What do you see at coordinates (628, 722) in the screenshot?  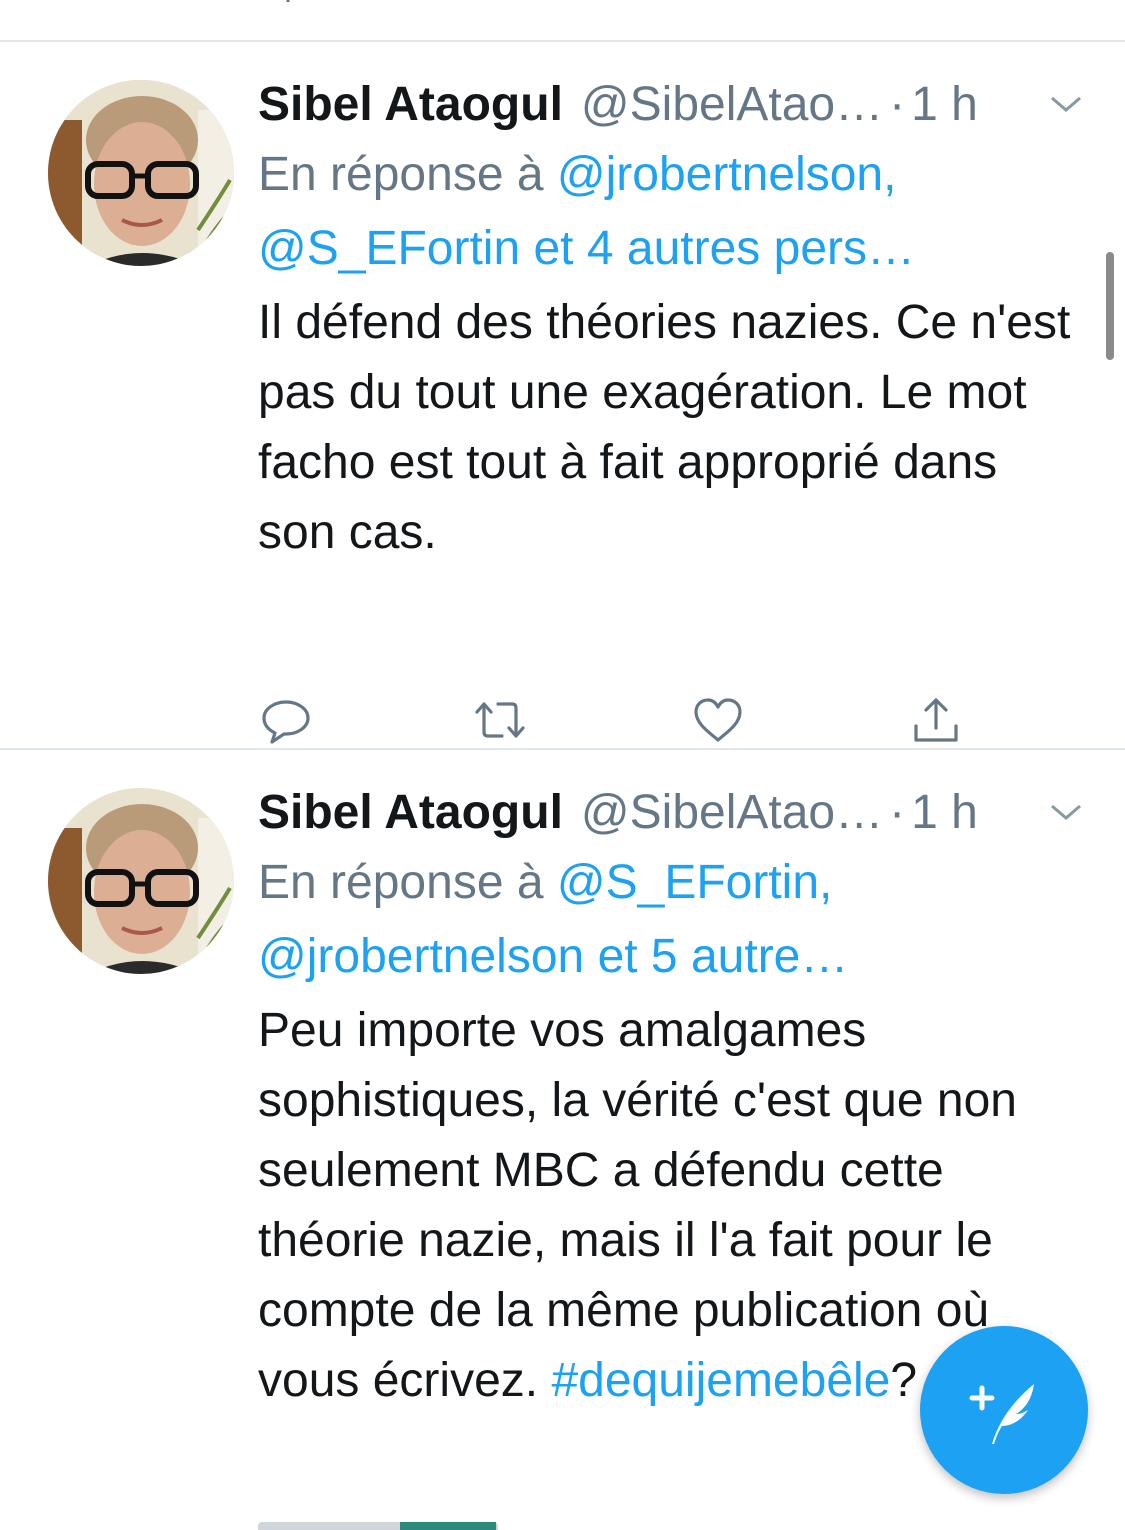 I see `tweet-actions` at bounding box center [628, 722].